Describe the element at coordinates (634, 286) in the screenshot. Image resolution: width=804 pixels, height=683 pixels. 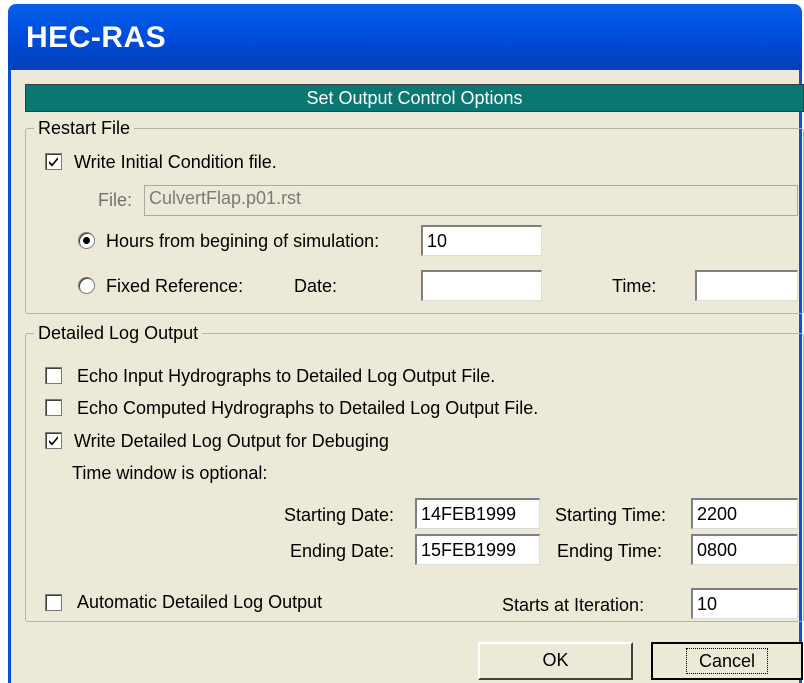
I see `time-label: Time:` at that location.